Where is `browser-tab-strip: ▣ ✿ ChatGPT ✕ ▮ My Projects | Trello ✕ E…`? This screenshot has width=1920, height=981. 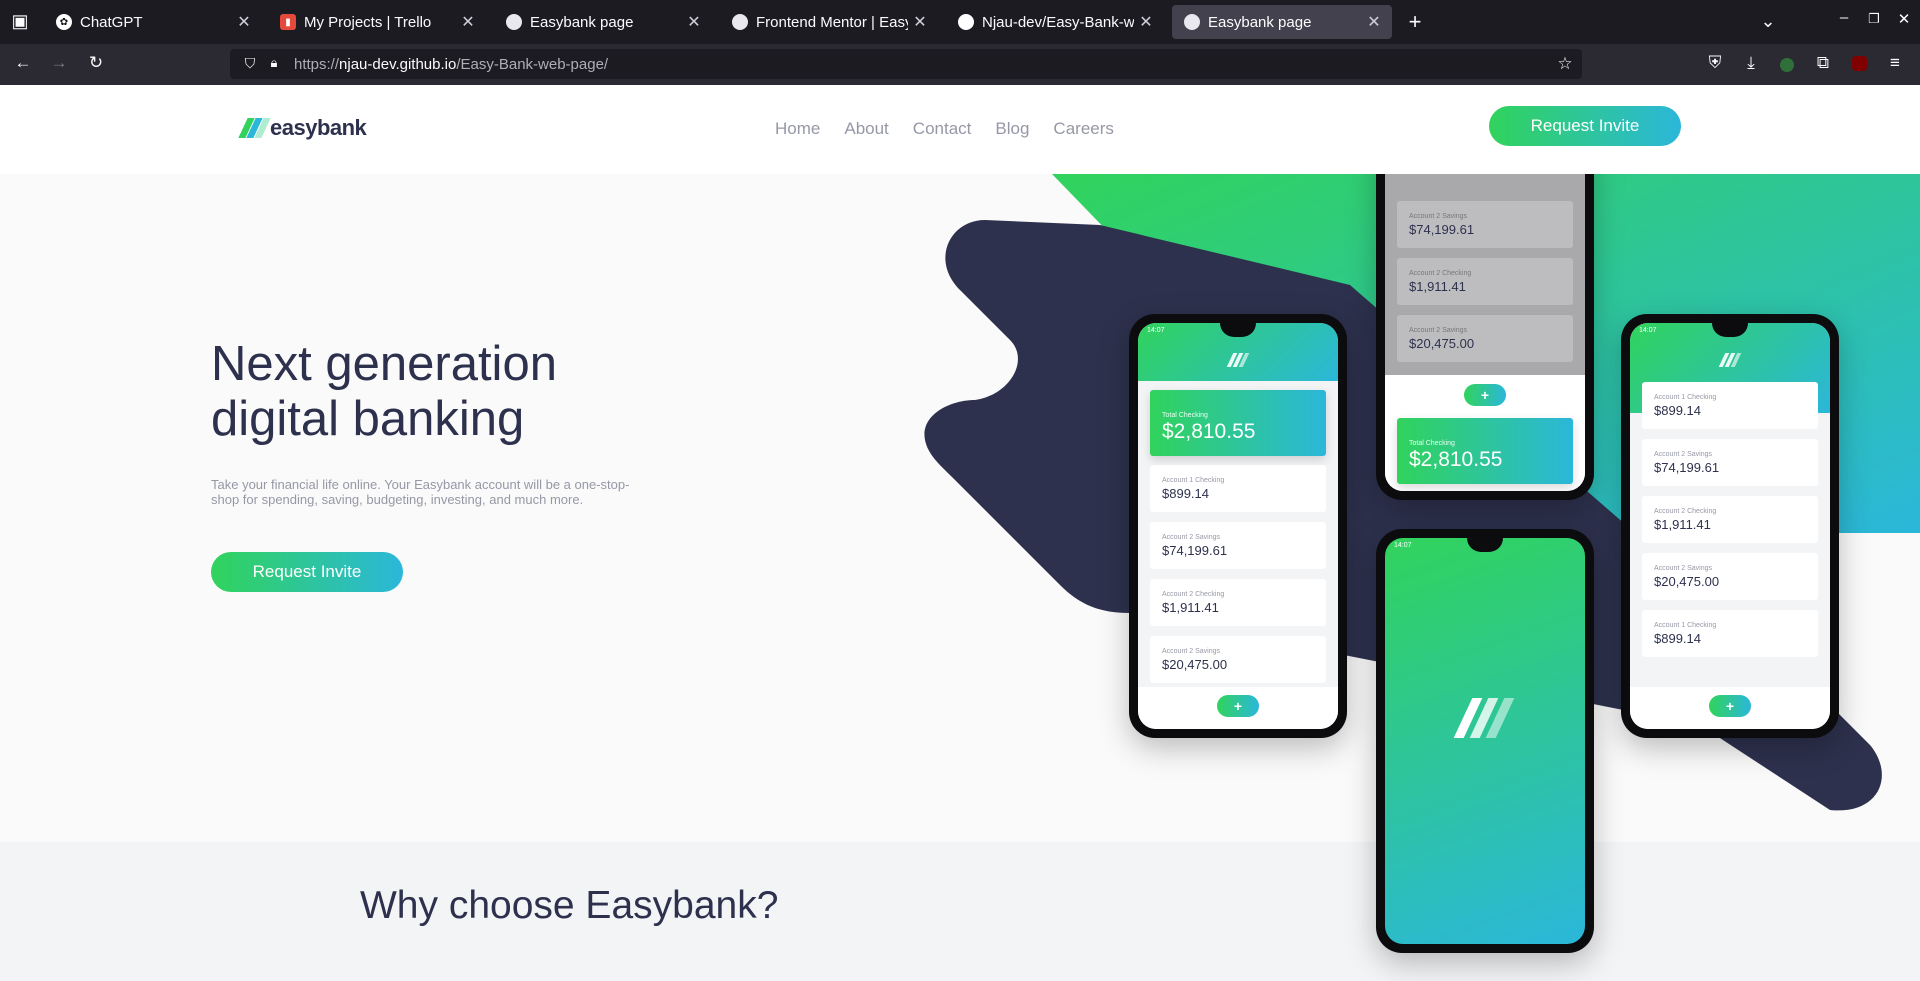
browser-tab-strip: ▣ ✿ ChatGPT ✕ ▮ My Projects | Trello ✕ E… is located at coordinates (960, 22).